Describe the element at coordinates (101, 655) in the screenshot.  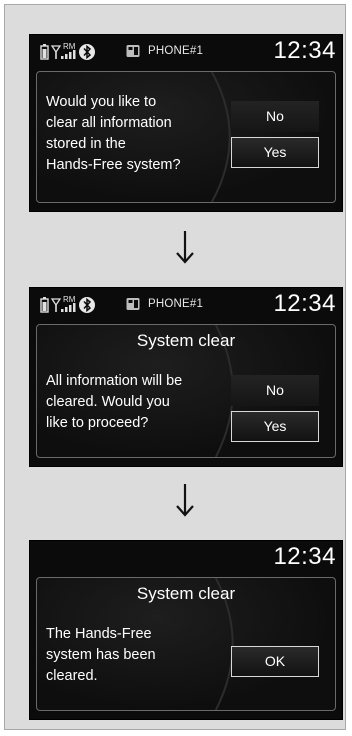
I see `dialog-message: The Hands-Free system has been cleared.` at that location.